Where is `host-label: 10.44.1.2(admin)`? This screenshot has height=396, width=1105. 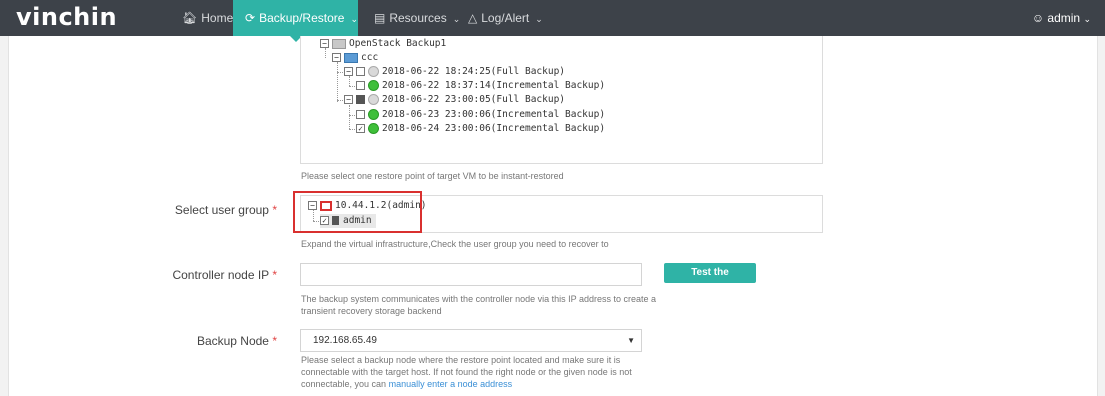 host-label: 10.44.1.2(admin) is located at coordinates (381, 205).